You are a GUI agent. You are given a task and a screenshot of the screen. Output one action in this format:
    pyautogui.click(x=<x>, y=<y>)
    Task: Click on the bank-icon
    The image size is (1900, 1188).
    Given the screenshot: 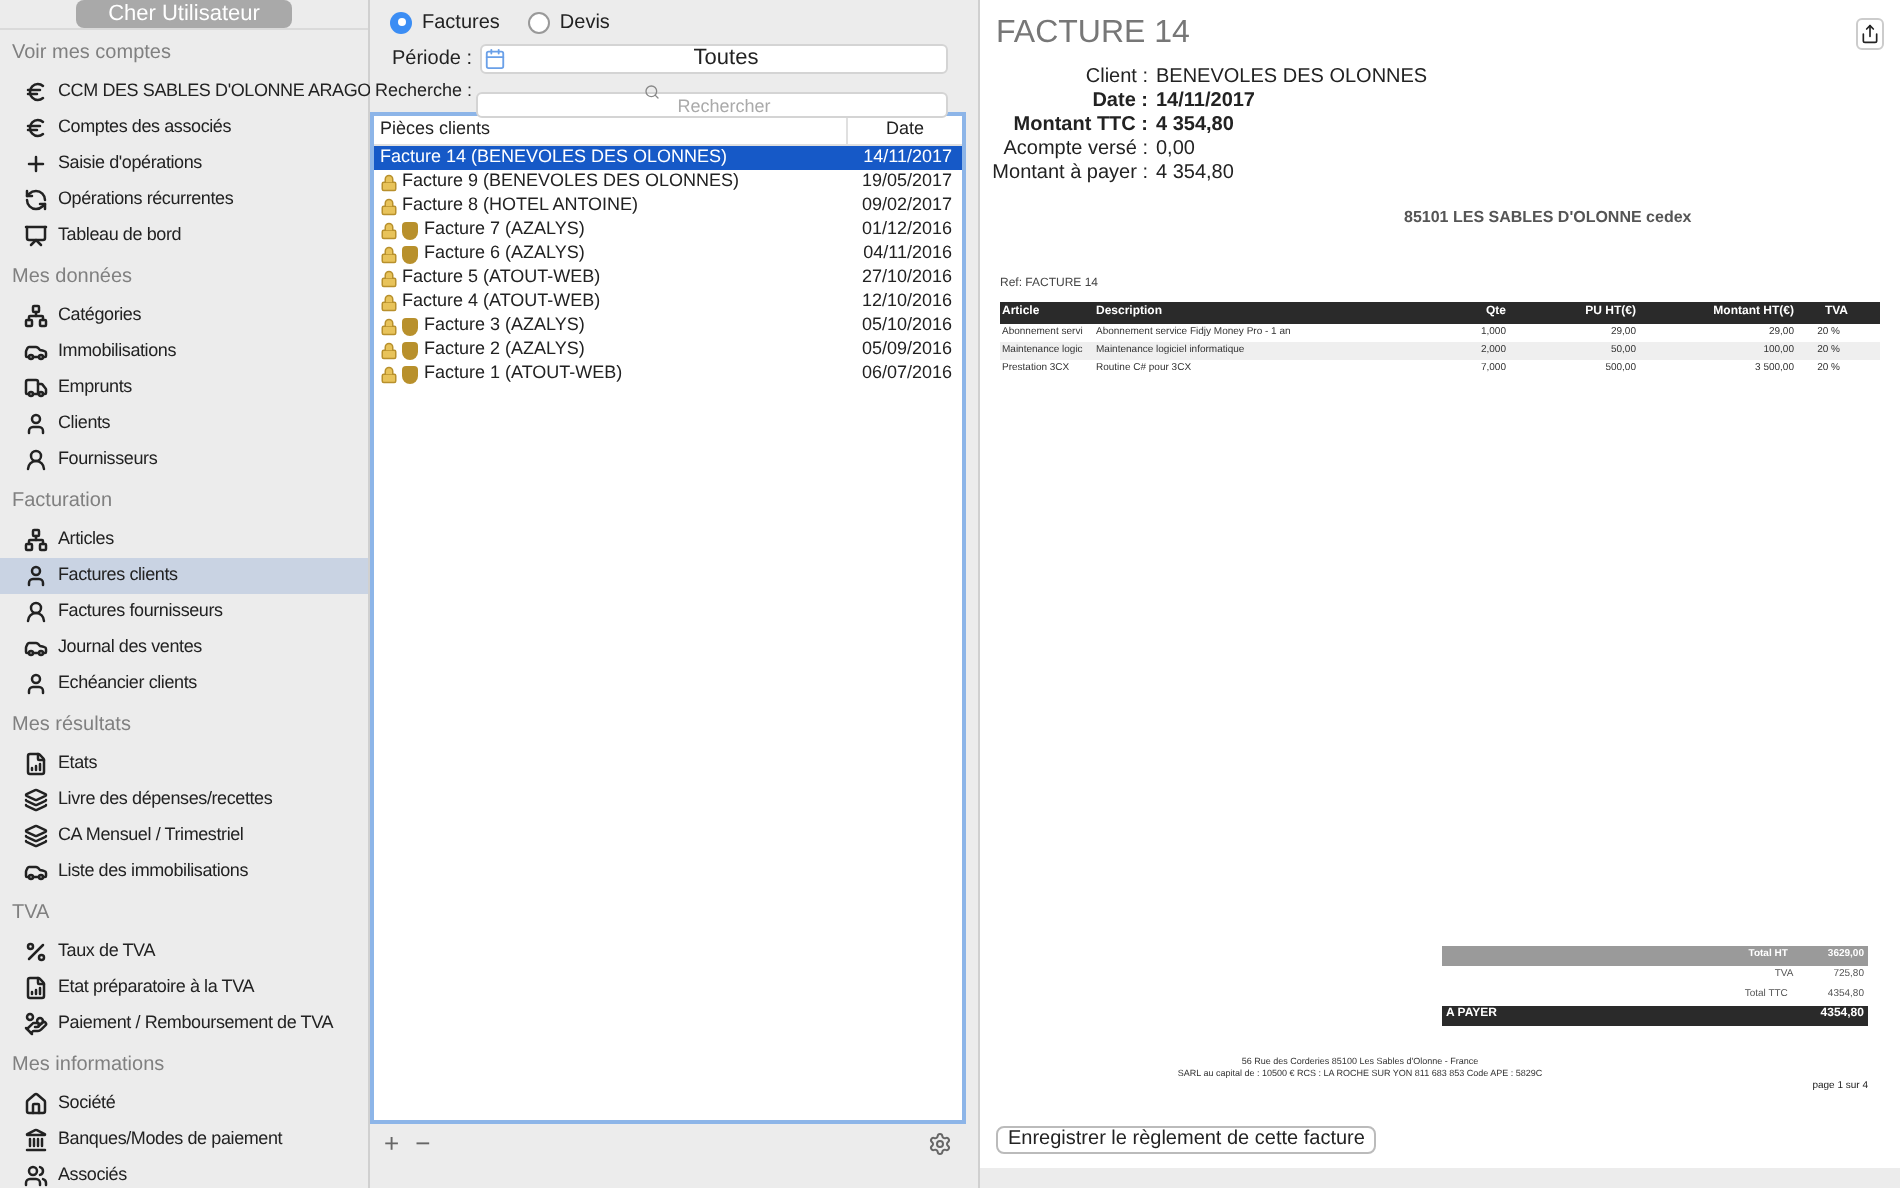 What is the action you would take?
    pyautogui.click(x=36, y=1140)
    